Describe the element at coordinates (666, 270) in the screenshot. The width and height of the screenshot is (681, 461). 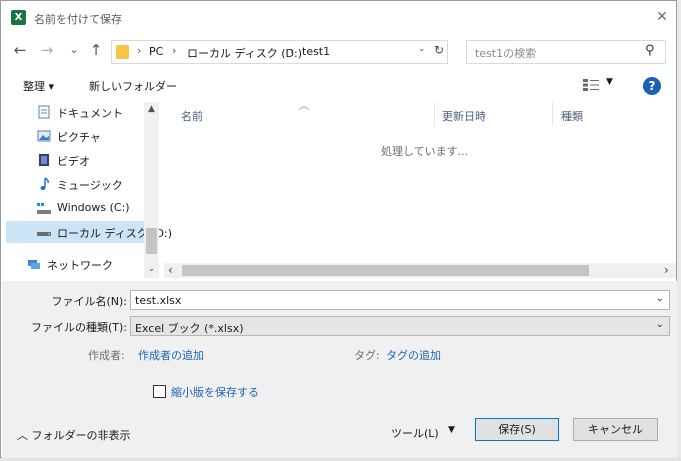
I see `scroll-right-icon: ›` at that location.